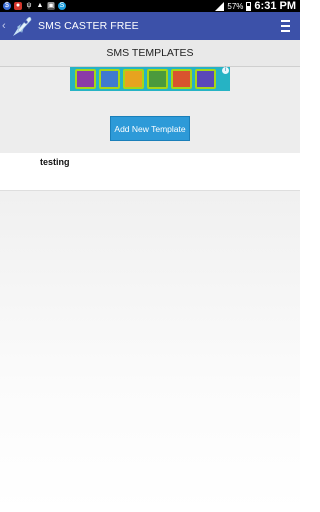 This screenshot has width=320, height=512. I want to click on bag-icon: ▣, so click(51, 6).